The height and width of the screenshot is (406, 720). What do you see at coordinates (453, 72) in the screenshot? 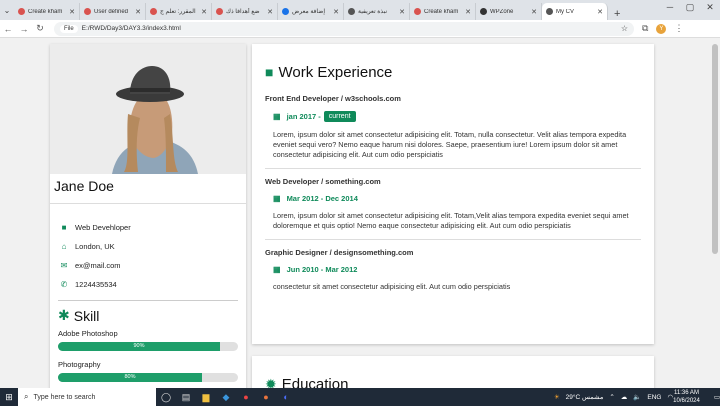
I see `work-heading: ■ Work Experience` at bounding box center [453, 72].